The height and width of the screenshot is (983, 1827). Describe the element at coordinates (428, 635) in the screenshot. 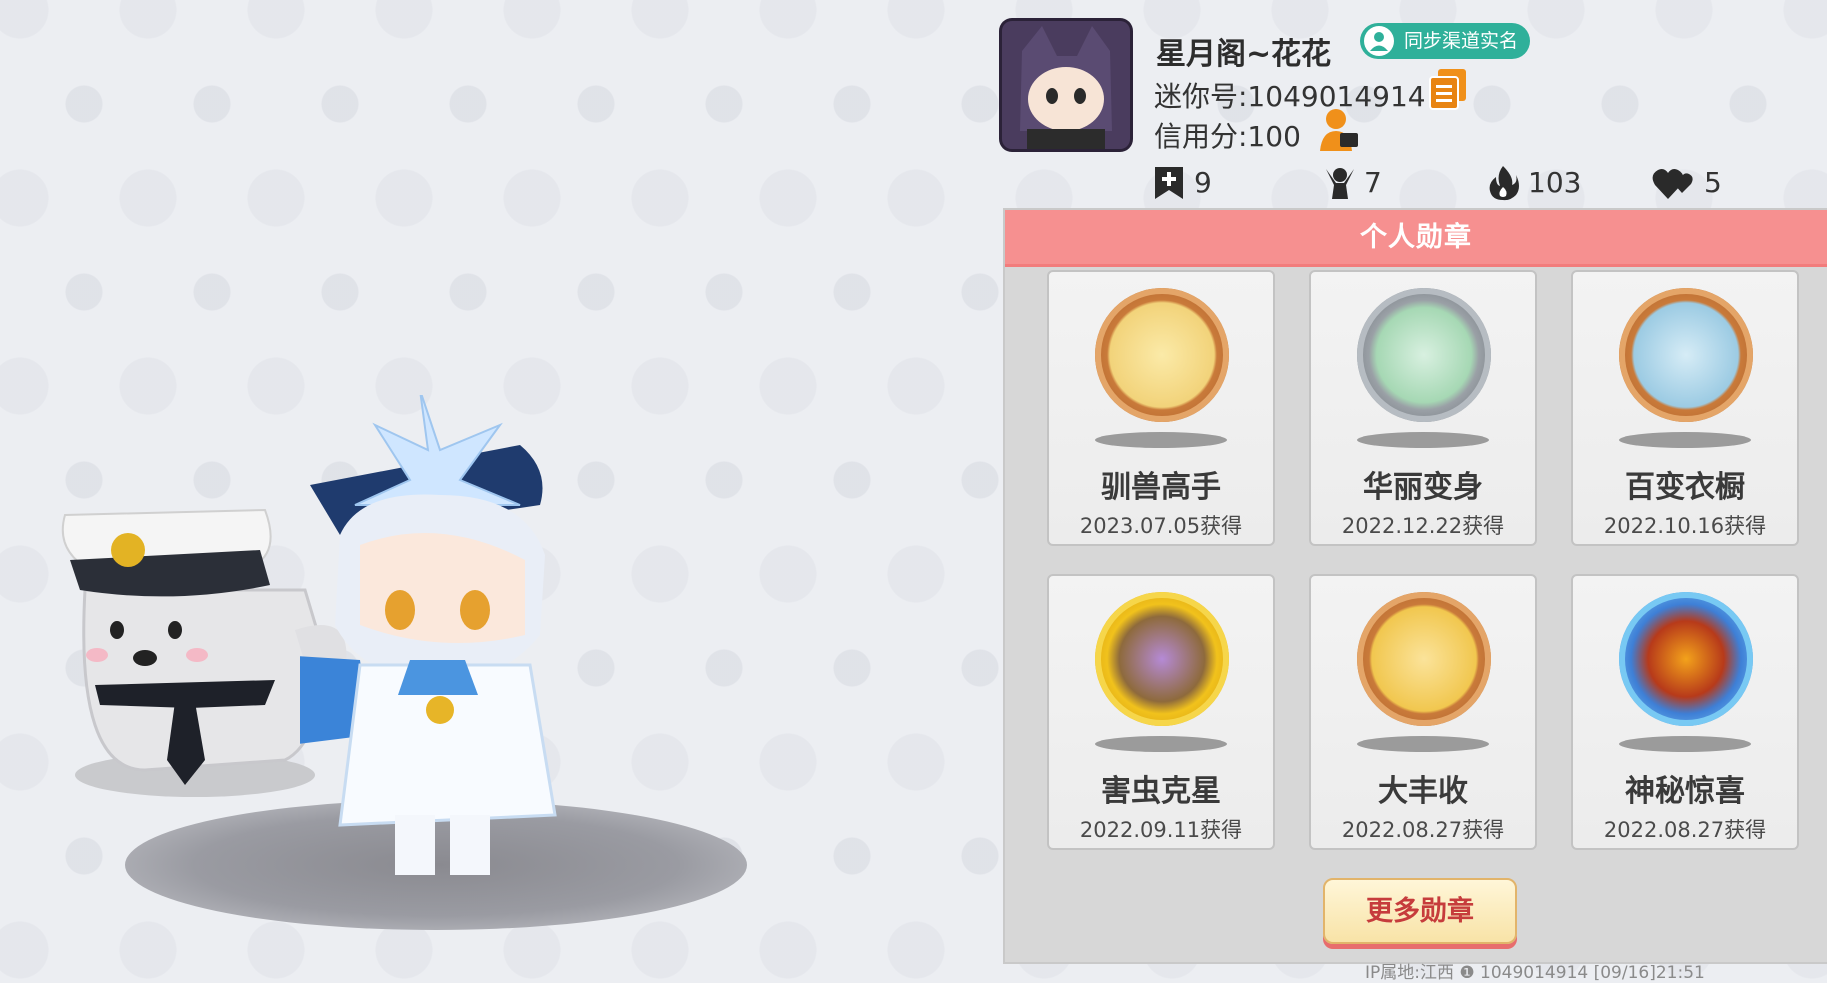

I see `player-avatar` at that location.